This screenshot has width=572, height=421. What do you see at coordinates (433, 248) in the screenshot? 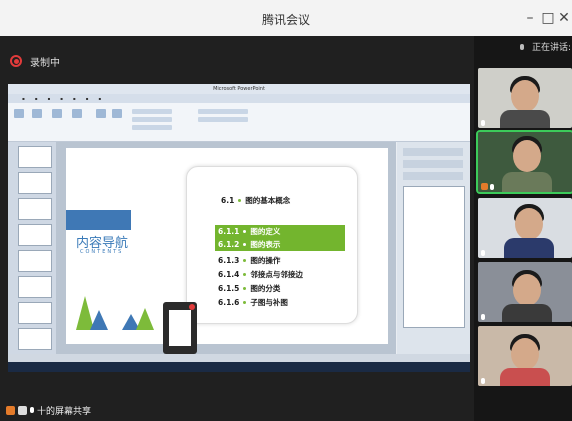
I see `side-task-pane` at bounding box center [433, 248].